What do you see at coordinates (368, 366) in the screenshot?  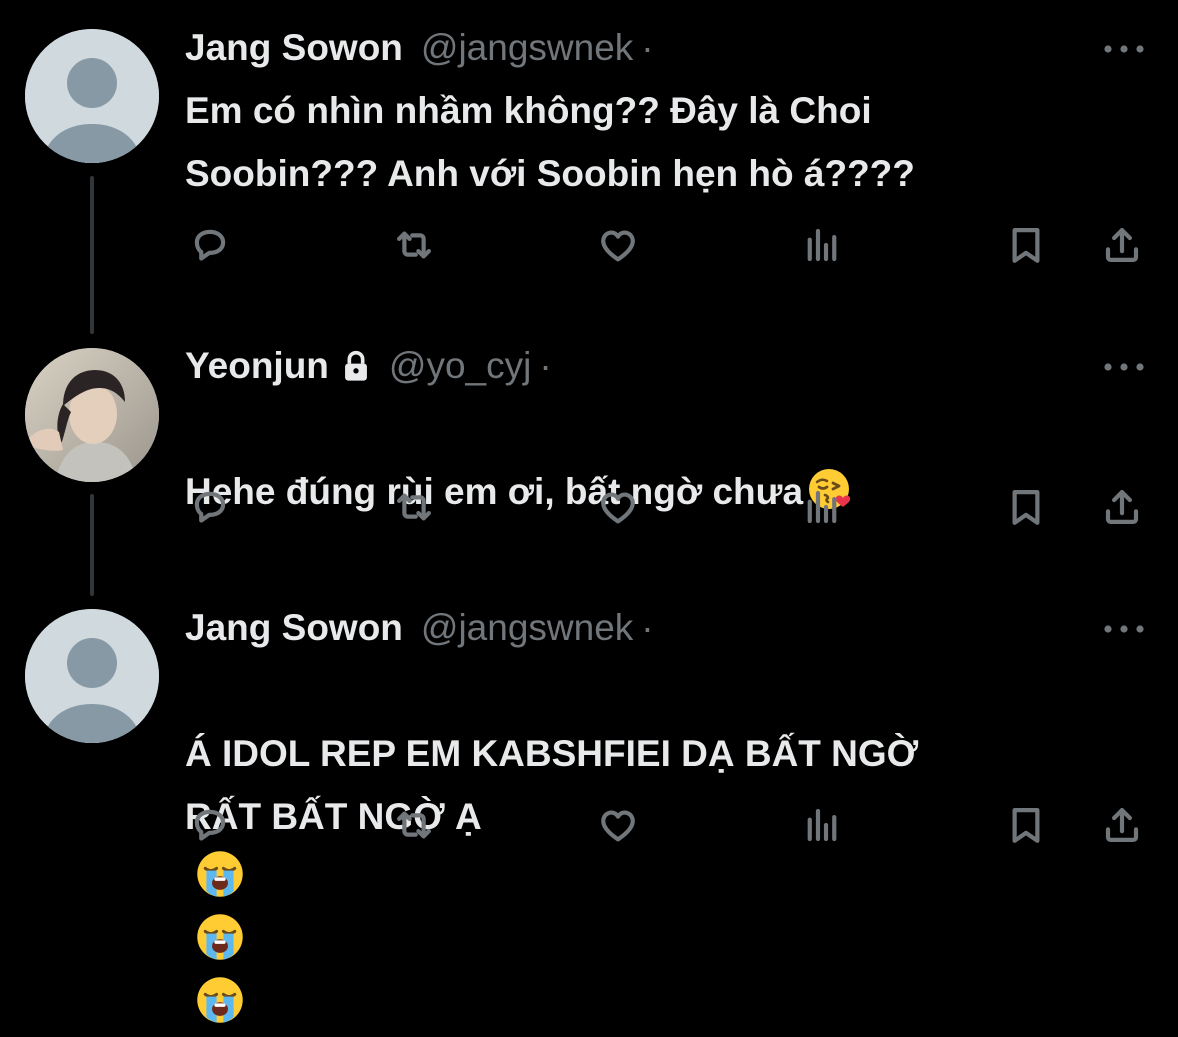 I see `tweet-header: Yeonjun @yo_cyj ·` at bounding box center [368, 366].